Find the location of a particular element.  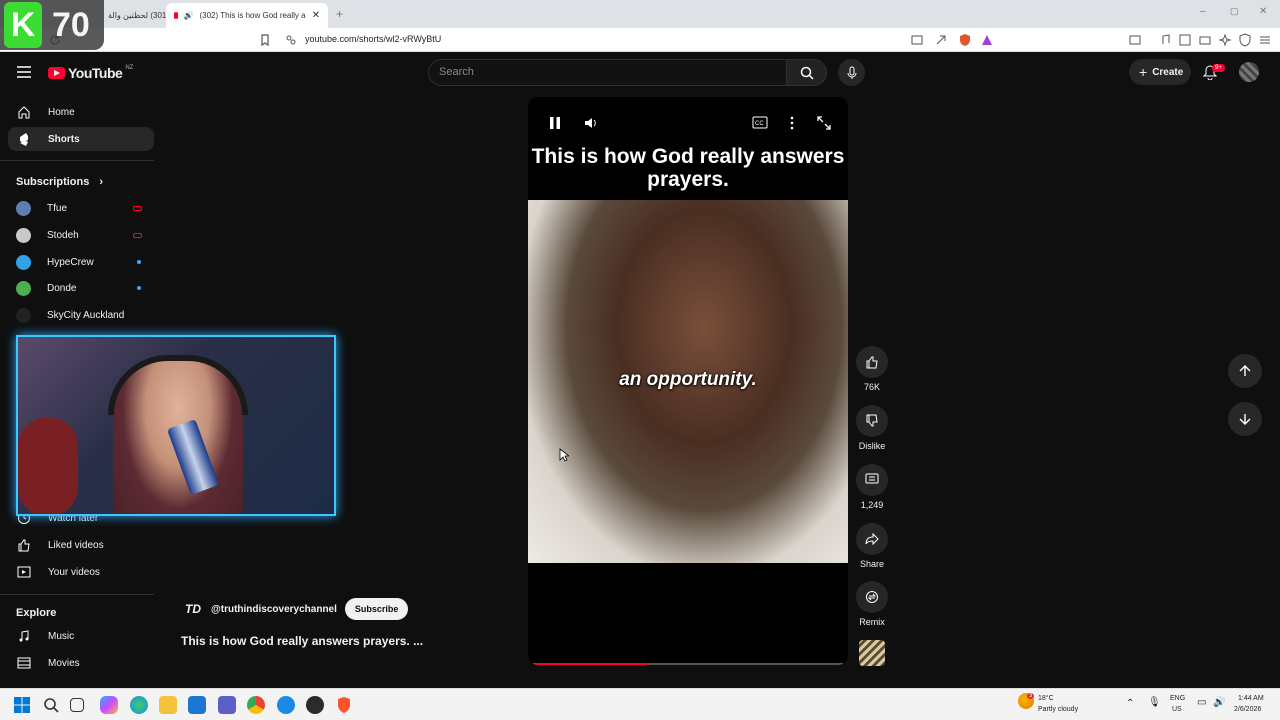

badge-number: 70 is located at coordinates (71, 24).